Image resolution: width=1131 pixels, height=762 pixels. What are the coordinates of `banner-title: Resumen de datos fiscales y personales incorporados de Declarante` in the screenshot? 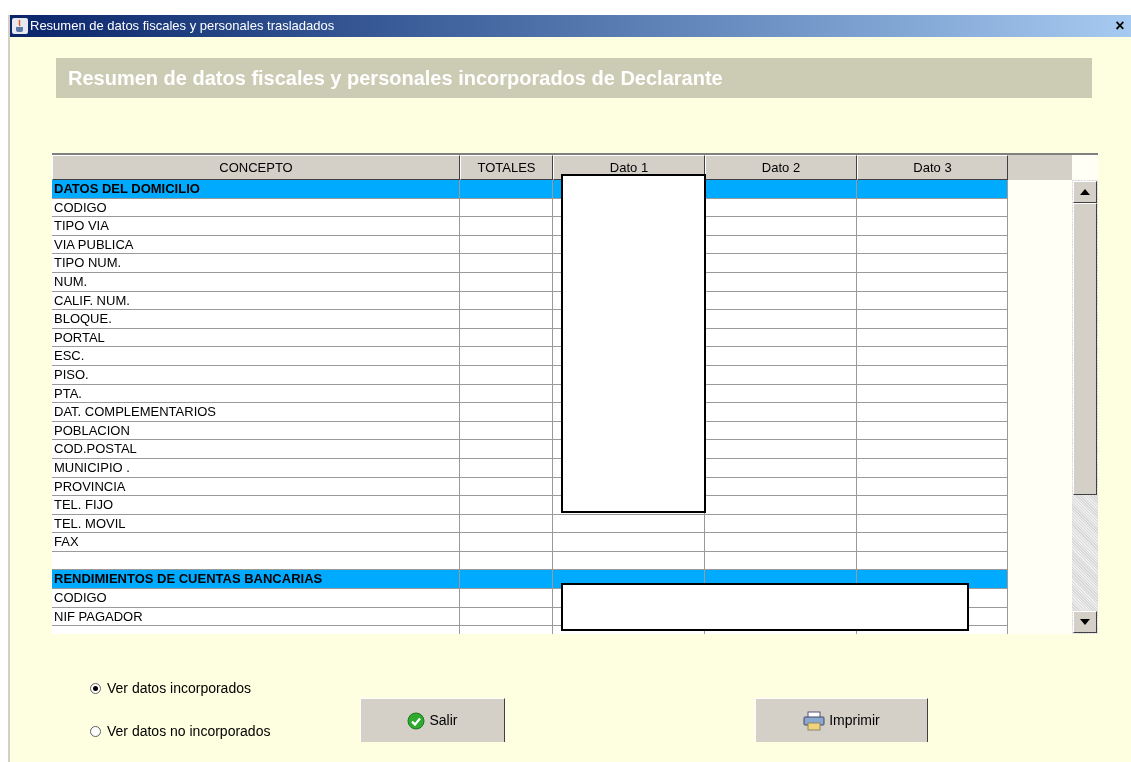 It's located at (574, 78).